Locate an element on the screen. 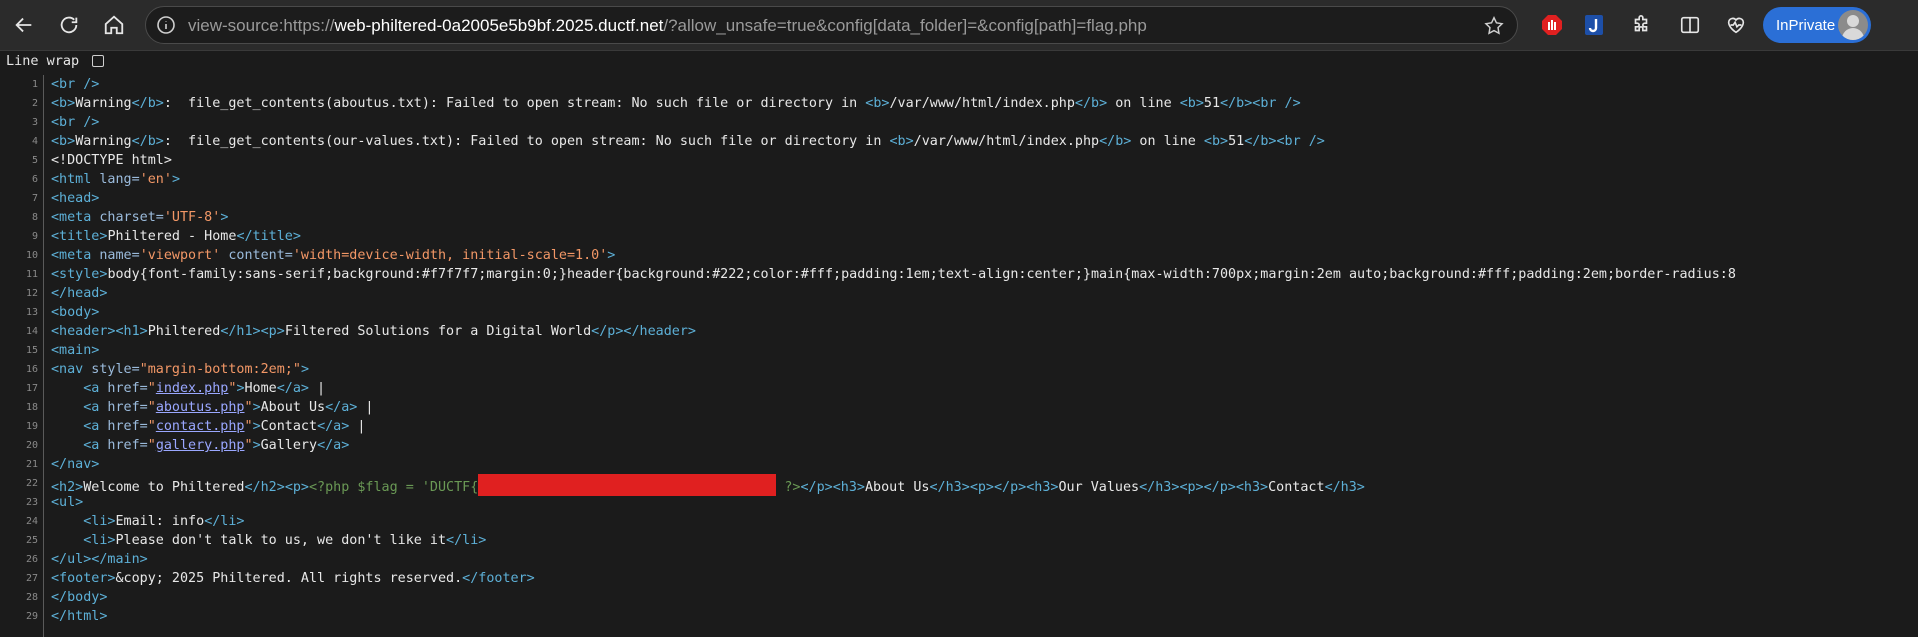 The image size is (1918, 637). source-line: 28 </body> is located at coordinates (959, 597).